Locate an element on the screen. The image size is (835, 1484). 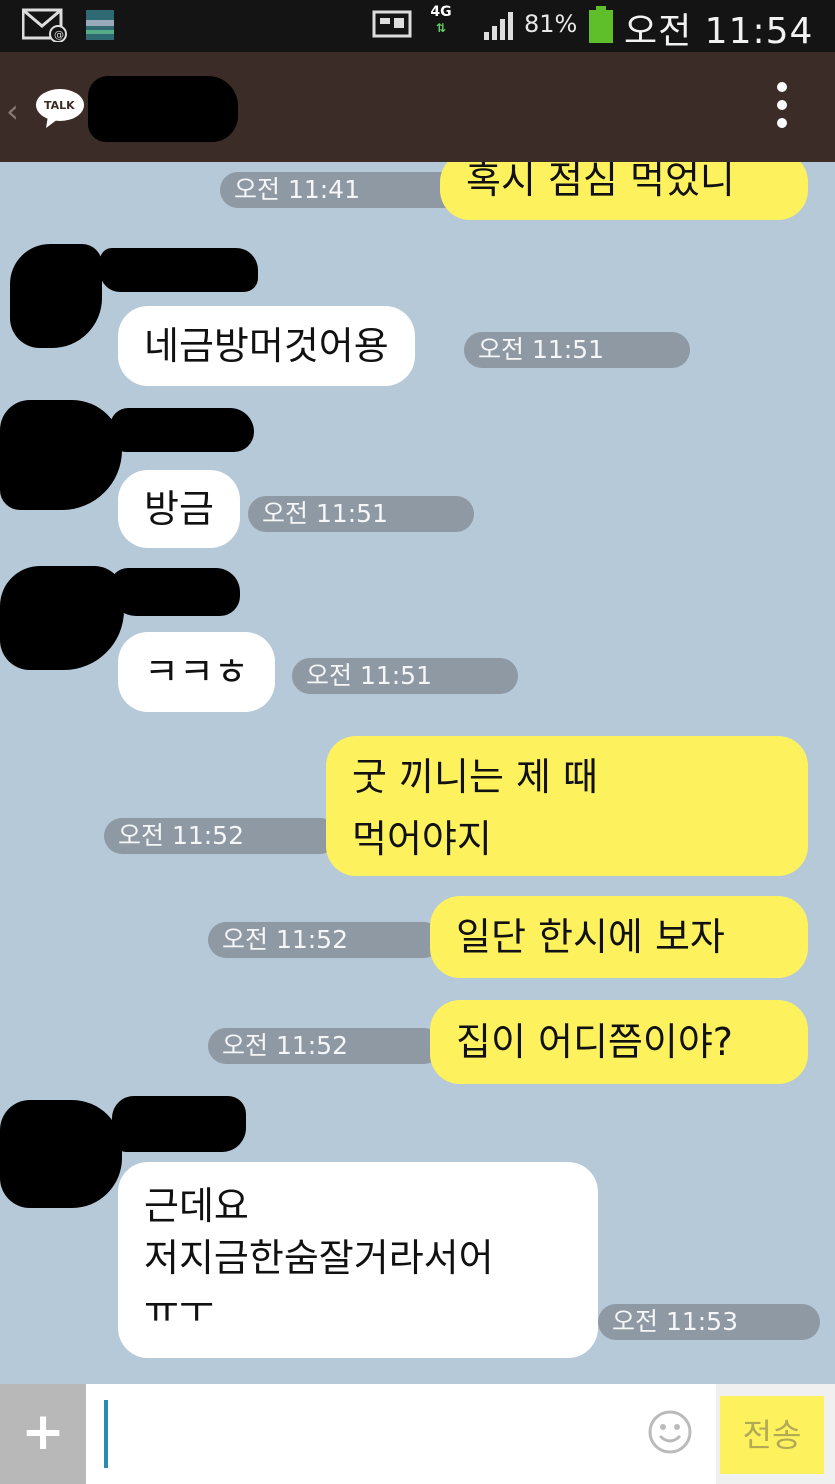
message-line: 먹어야지 is located at coordinates (422, 839).